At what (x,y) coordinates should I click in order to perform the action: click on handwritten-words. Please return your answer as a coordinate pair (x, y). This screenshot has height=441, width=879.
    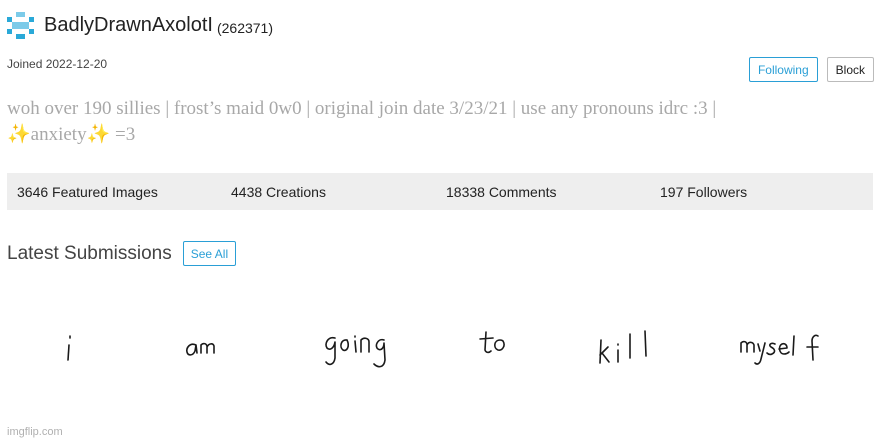
    Looking at the image, I should click on (443, 349).